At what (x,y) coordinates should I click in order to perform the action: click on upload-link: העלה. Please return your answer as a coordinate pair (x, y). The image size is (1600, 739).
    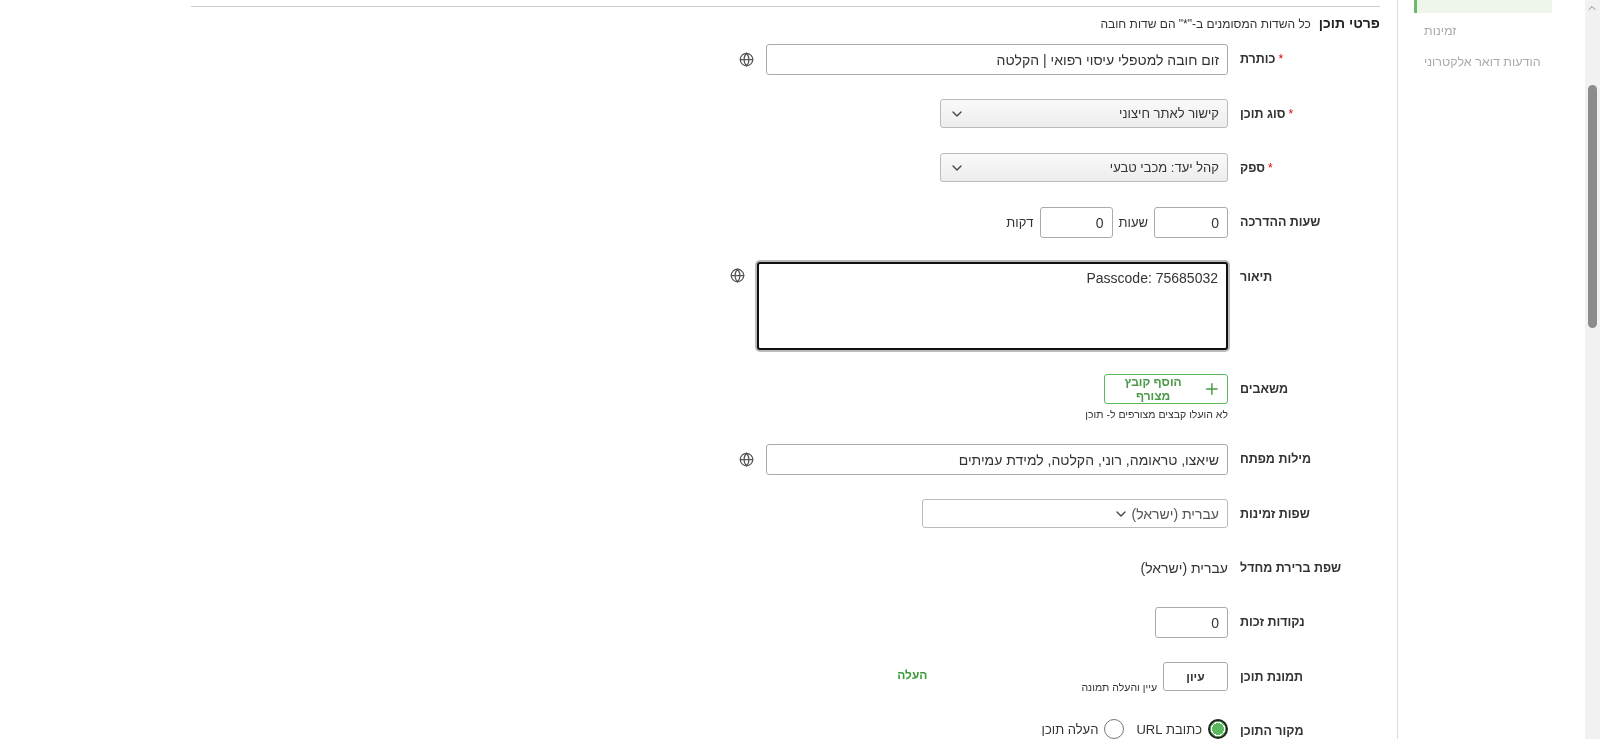
    Looking at the image, I should click on (912, 675).